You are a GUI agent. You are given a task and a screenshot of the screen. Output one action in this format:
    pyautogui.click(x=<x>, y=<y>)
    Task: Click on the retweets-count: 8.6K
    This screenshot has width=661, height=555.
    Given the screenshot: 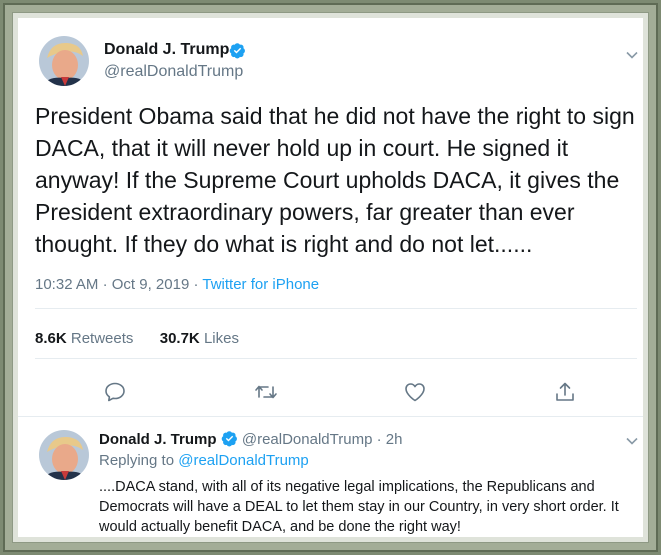 What is the action you would take?
    pyautogui.click(x=51, y=338)
    